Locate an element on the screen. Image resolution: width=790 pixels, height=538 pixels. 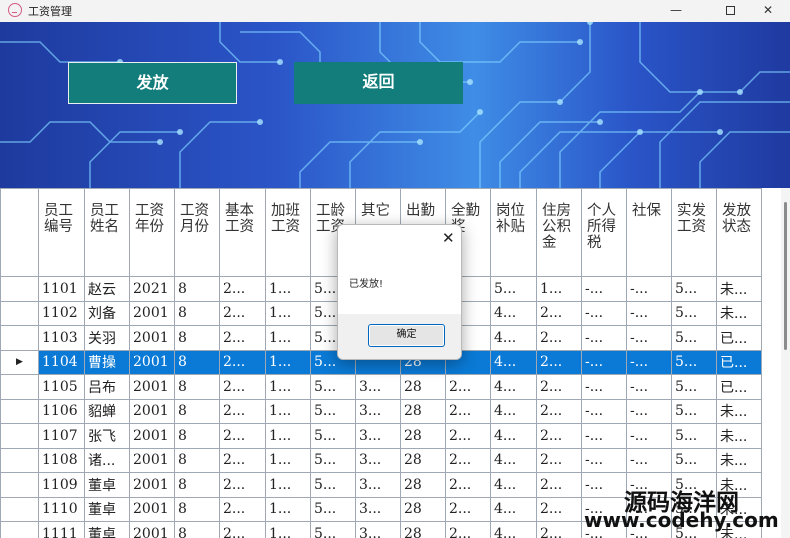
dialog-close-button: ✕ is located at coordinates (448, 238).